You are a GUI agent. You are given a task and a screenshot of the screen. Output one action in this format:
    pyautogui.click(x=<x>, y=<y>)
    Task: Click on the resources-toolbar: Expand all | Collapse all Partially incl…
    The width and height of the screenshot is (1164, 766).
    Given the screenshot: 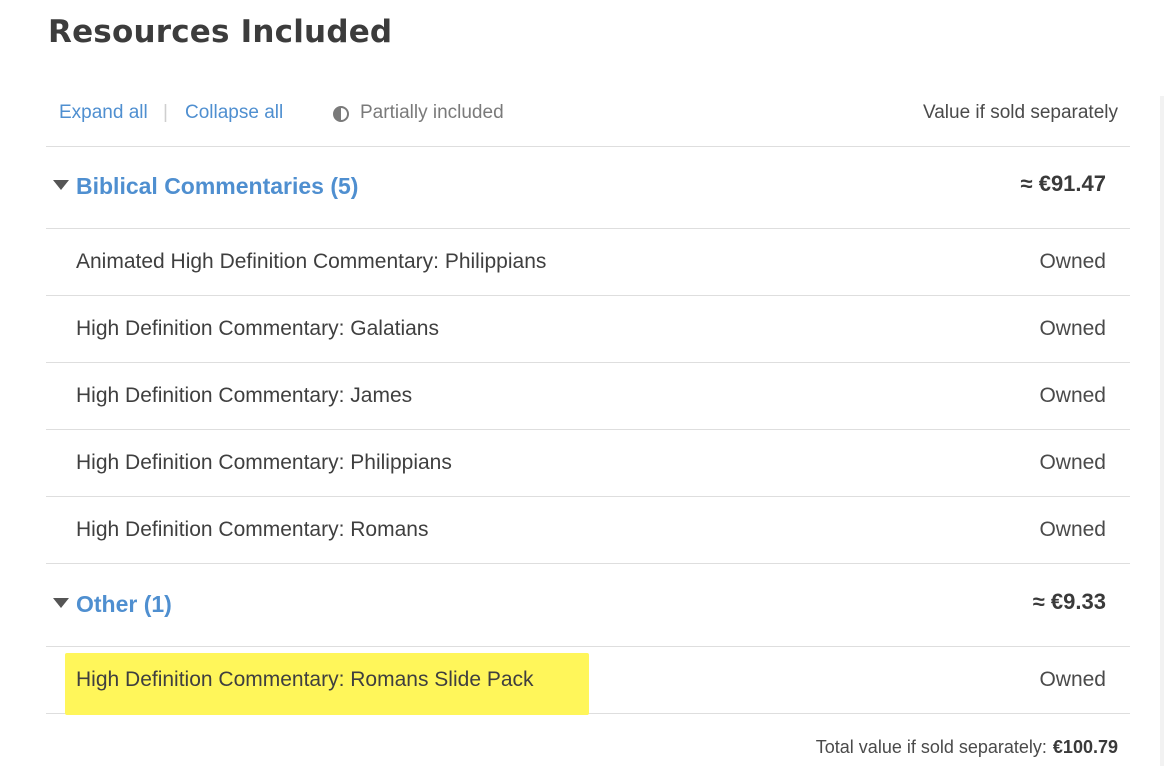 What is the action you would take?
    pyautogui.click(x=588, y=118)
    